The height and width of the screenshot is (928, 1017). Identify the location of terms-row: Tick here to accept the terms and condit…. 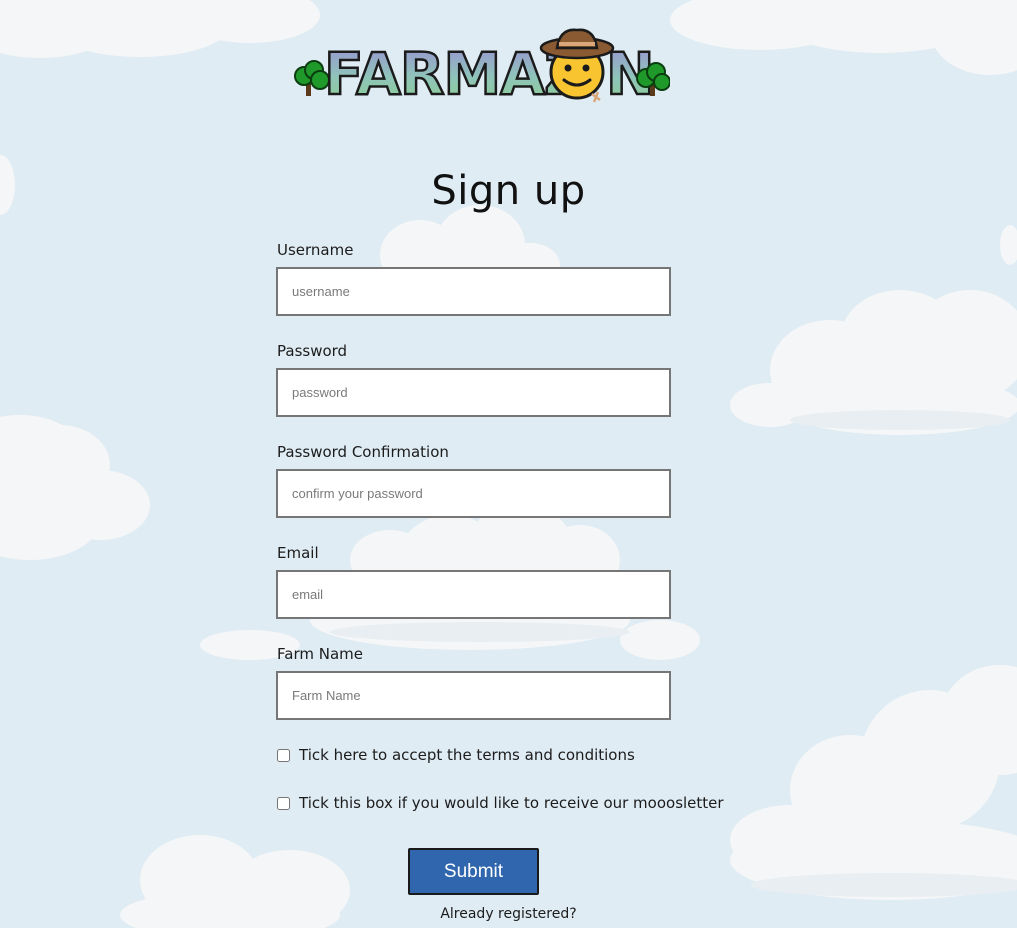
(455, 755).